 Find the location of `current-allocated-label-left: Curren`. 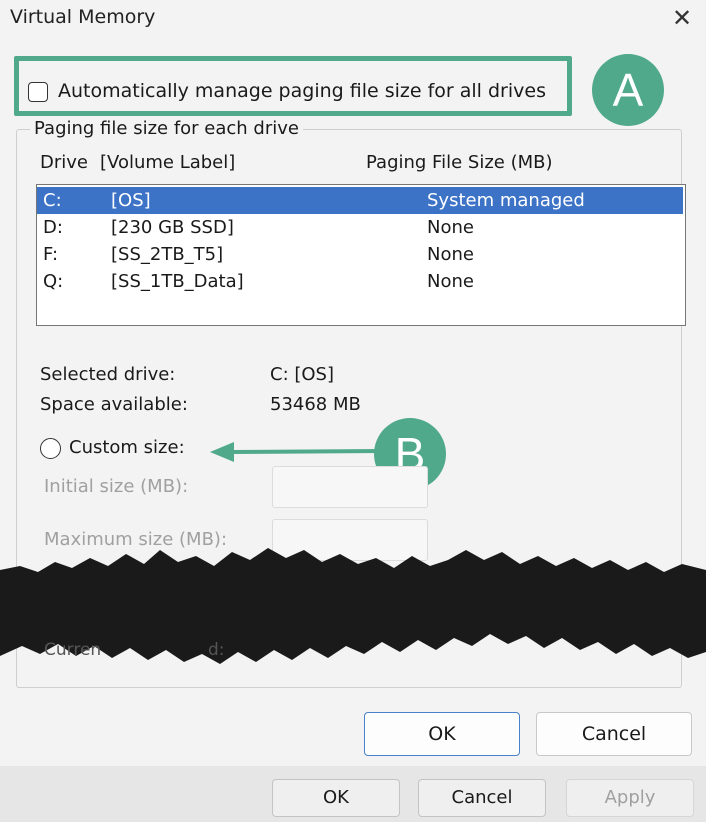

current-allocated-label-left: Curren is located at coordinates (73, 650).